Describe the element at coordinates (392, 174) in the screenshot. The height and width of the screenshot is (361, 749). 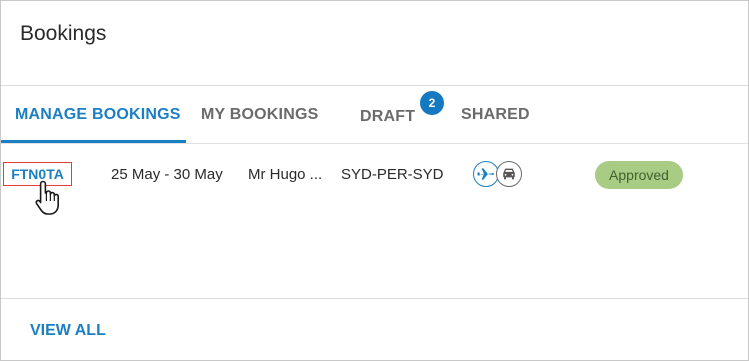
I see `booking-route: SYD-PER-SYD` at that location.